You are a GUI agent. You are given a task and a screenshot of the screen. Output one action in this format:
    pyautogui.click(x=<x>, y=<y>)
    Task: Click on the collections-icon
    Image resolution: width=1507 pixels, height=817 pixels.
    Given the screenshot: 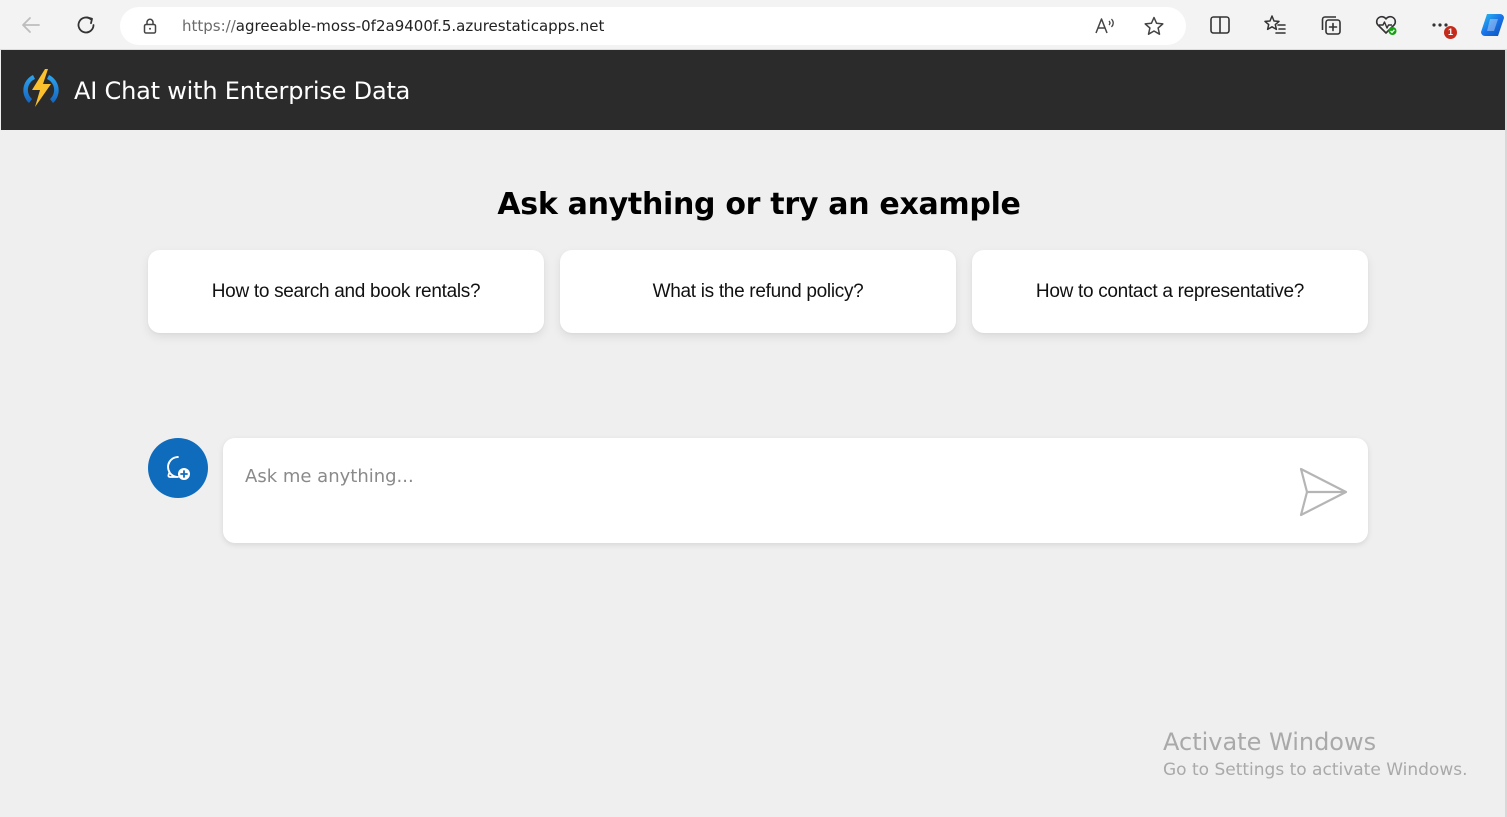 What is the action you would take?
    pyautogui.click(x=1331, y=25)
    